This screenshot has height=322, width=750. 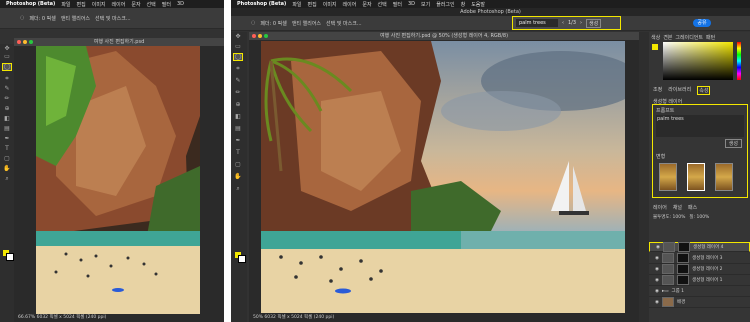 What do you see at coordinates (119, 42) in the screenshot?
I see `left-document-title: 여행 사진 편집하기.psd` at bounding box center [119, 42].